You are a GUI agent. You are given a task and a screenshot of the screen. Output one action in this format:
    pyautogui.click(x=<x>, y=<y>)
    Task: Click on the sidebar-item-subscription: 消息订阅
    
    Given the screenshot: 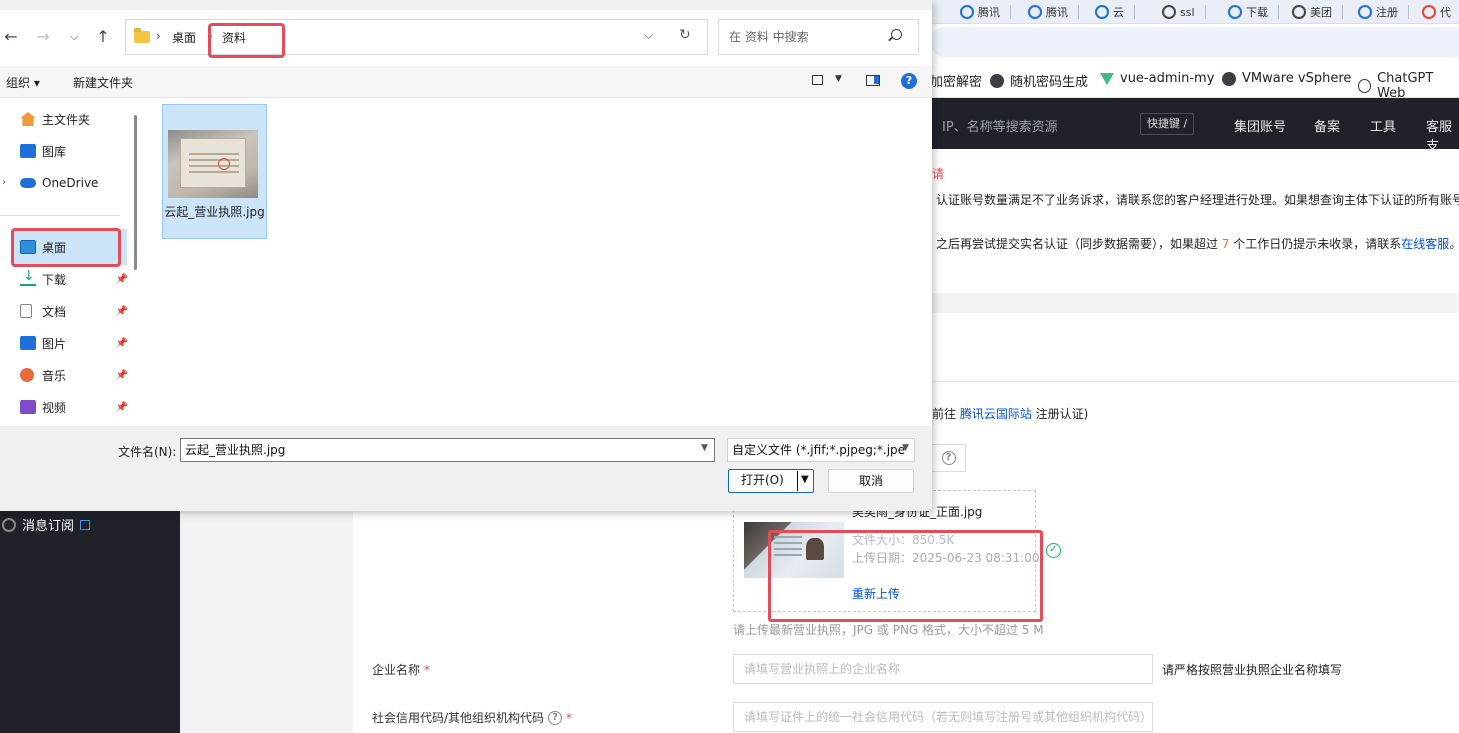 What is the action you would take?
    pyautogui.click(x=45, y=524)
    